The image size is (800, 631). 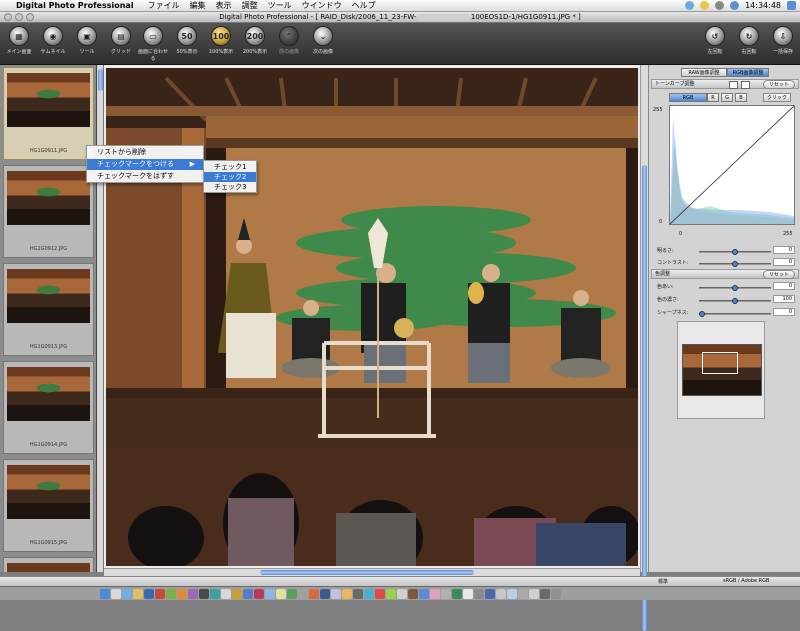 I want to click on dock-trash-icon, so click(x=556, y=594).